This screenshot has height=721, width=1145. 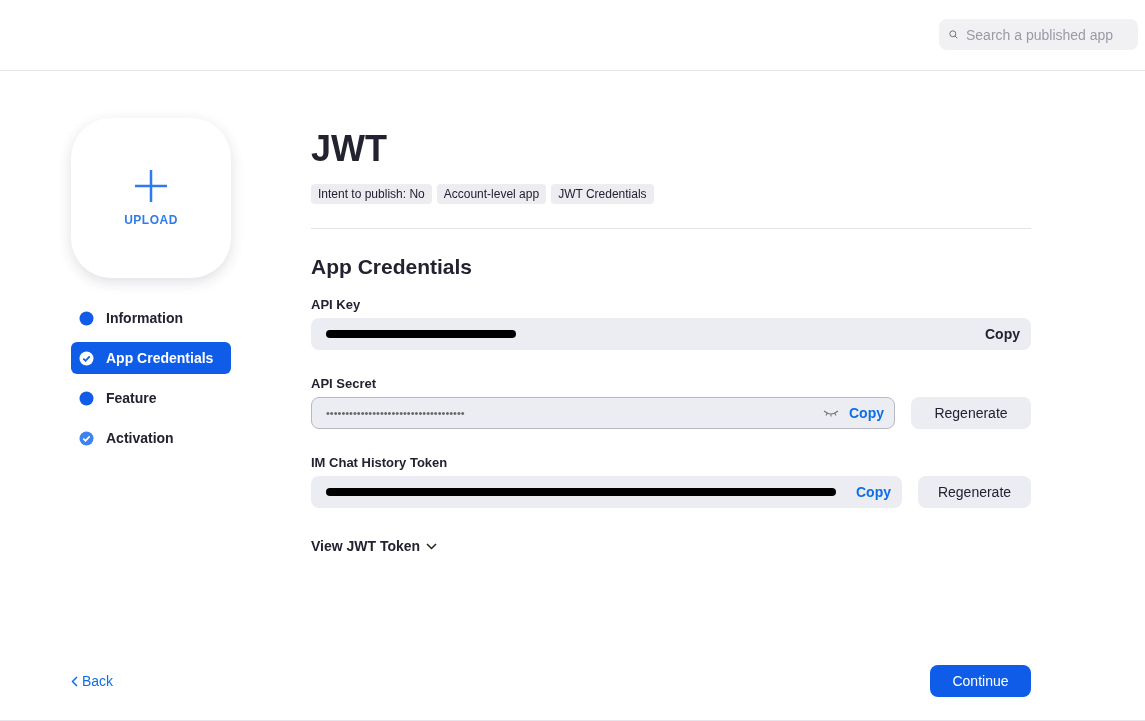 What do you see at coordinates (380, 462) in the screenshot?
I see `field-label: IM Chat History Token` at bounding box center [380, 462].